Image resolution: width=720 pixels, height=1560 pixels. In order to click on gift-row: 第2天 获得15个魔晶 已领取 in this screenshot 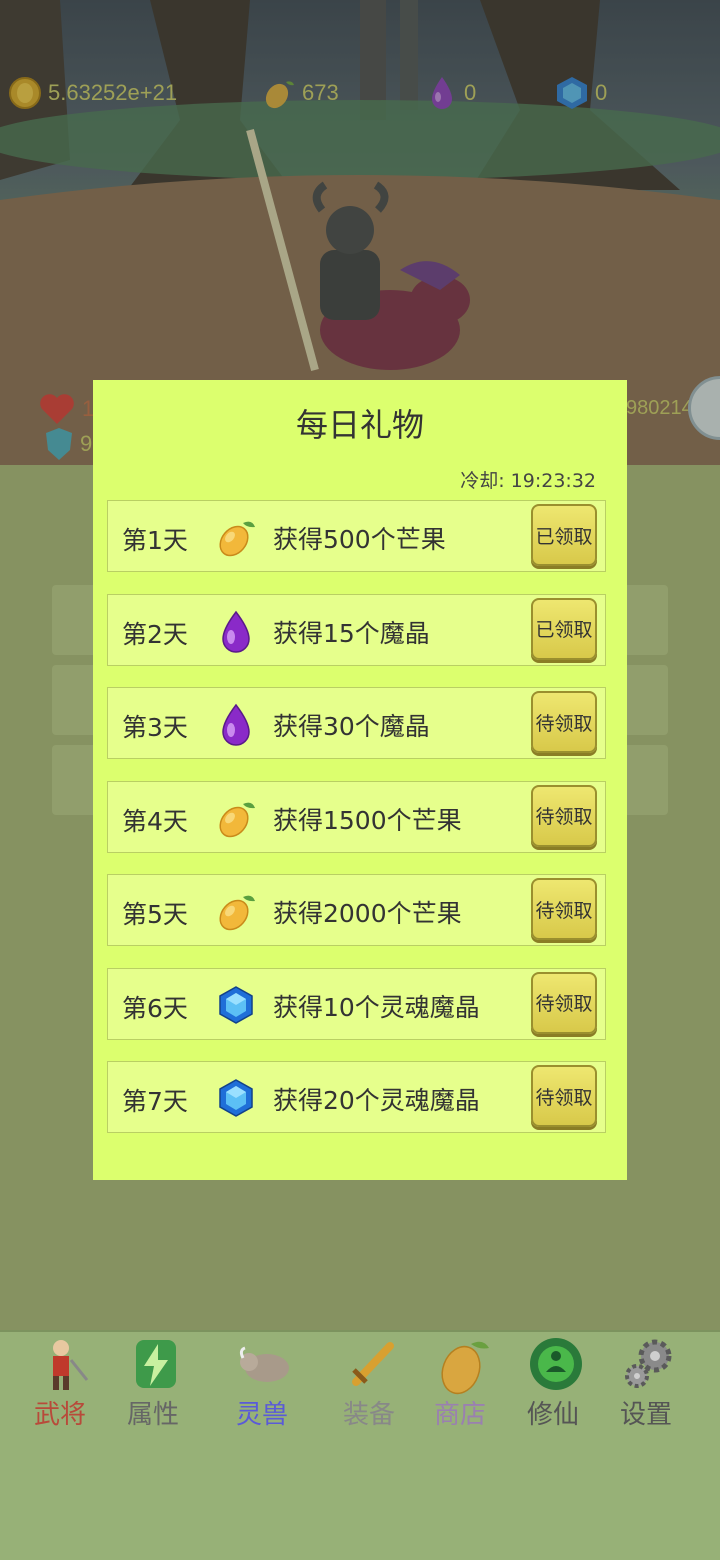, I will do `click(356, 629)`.